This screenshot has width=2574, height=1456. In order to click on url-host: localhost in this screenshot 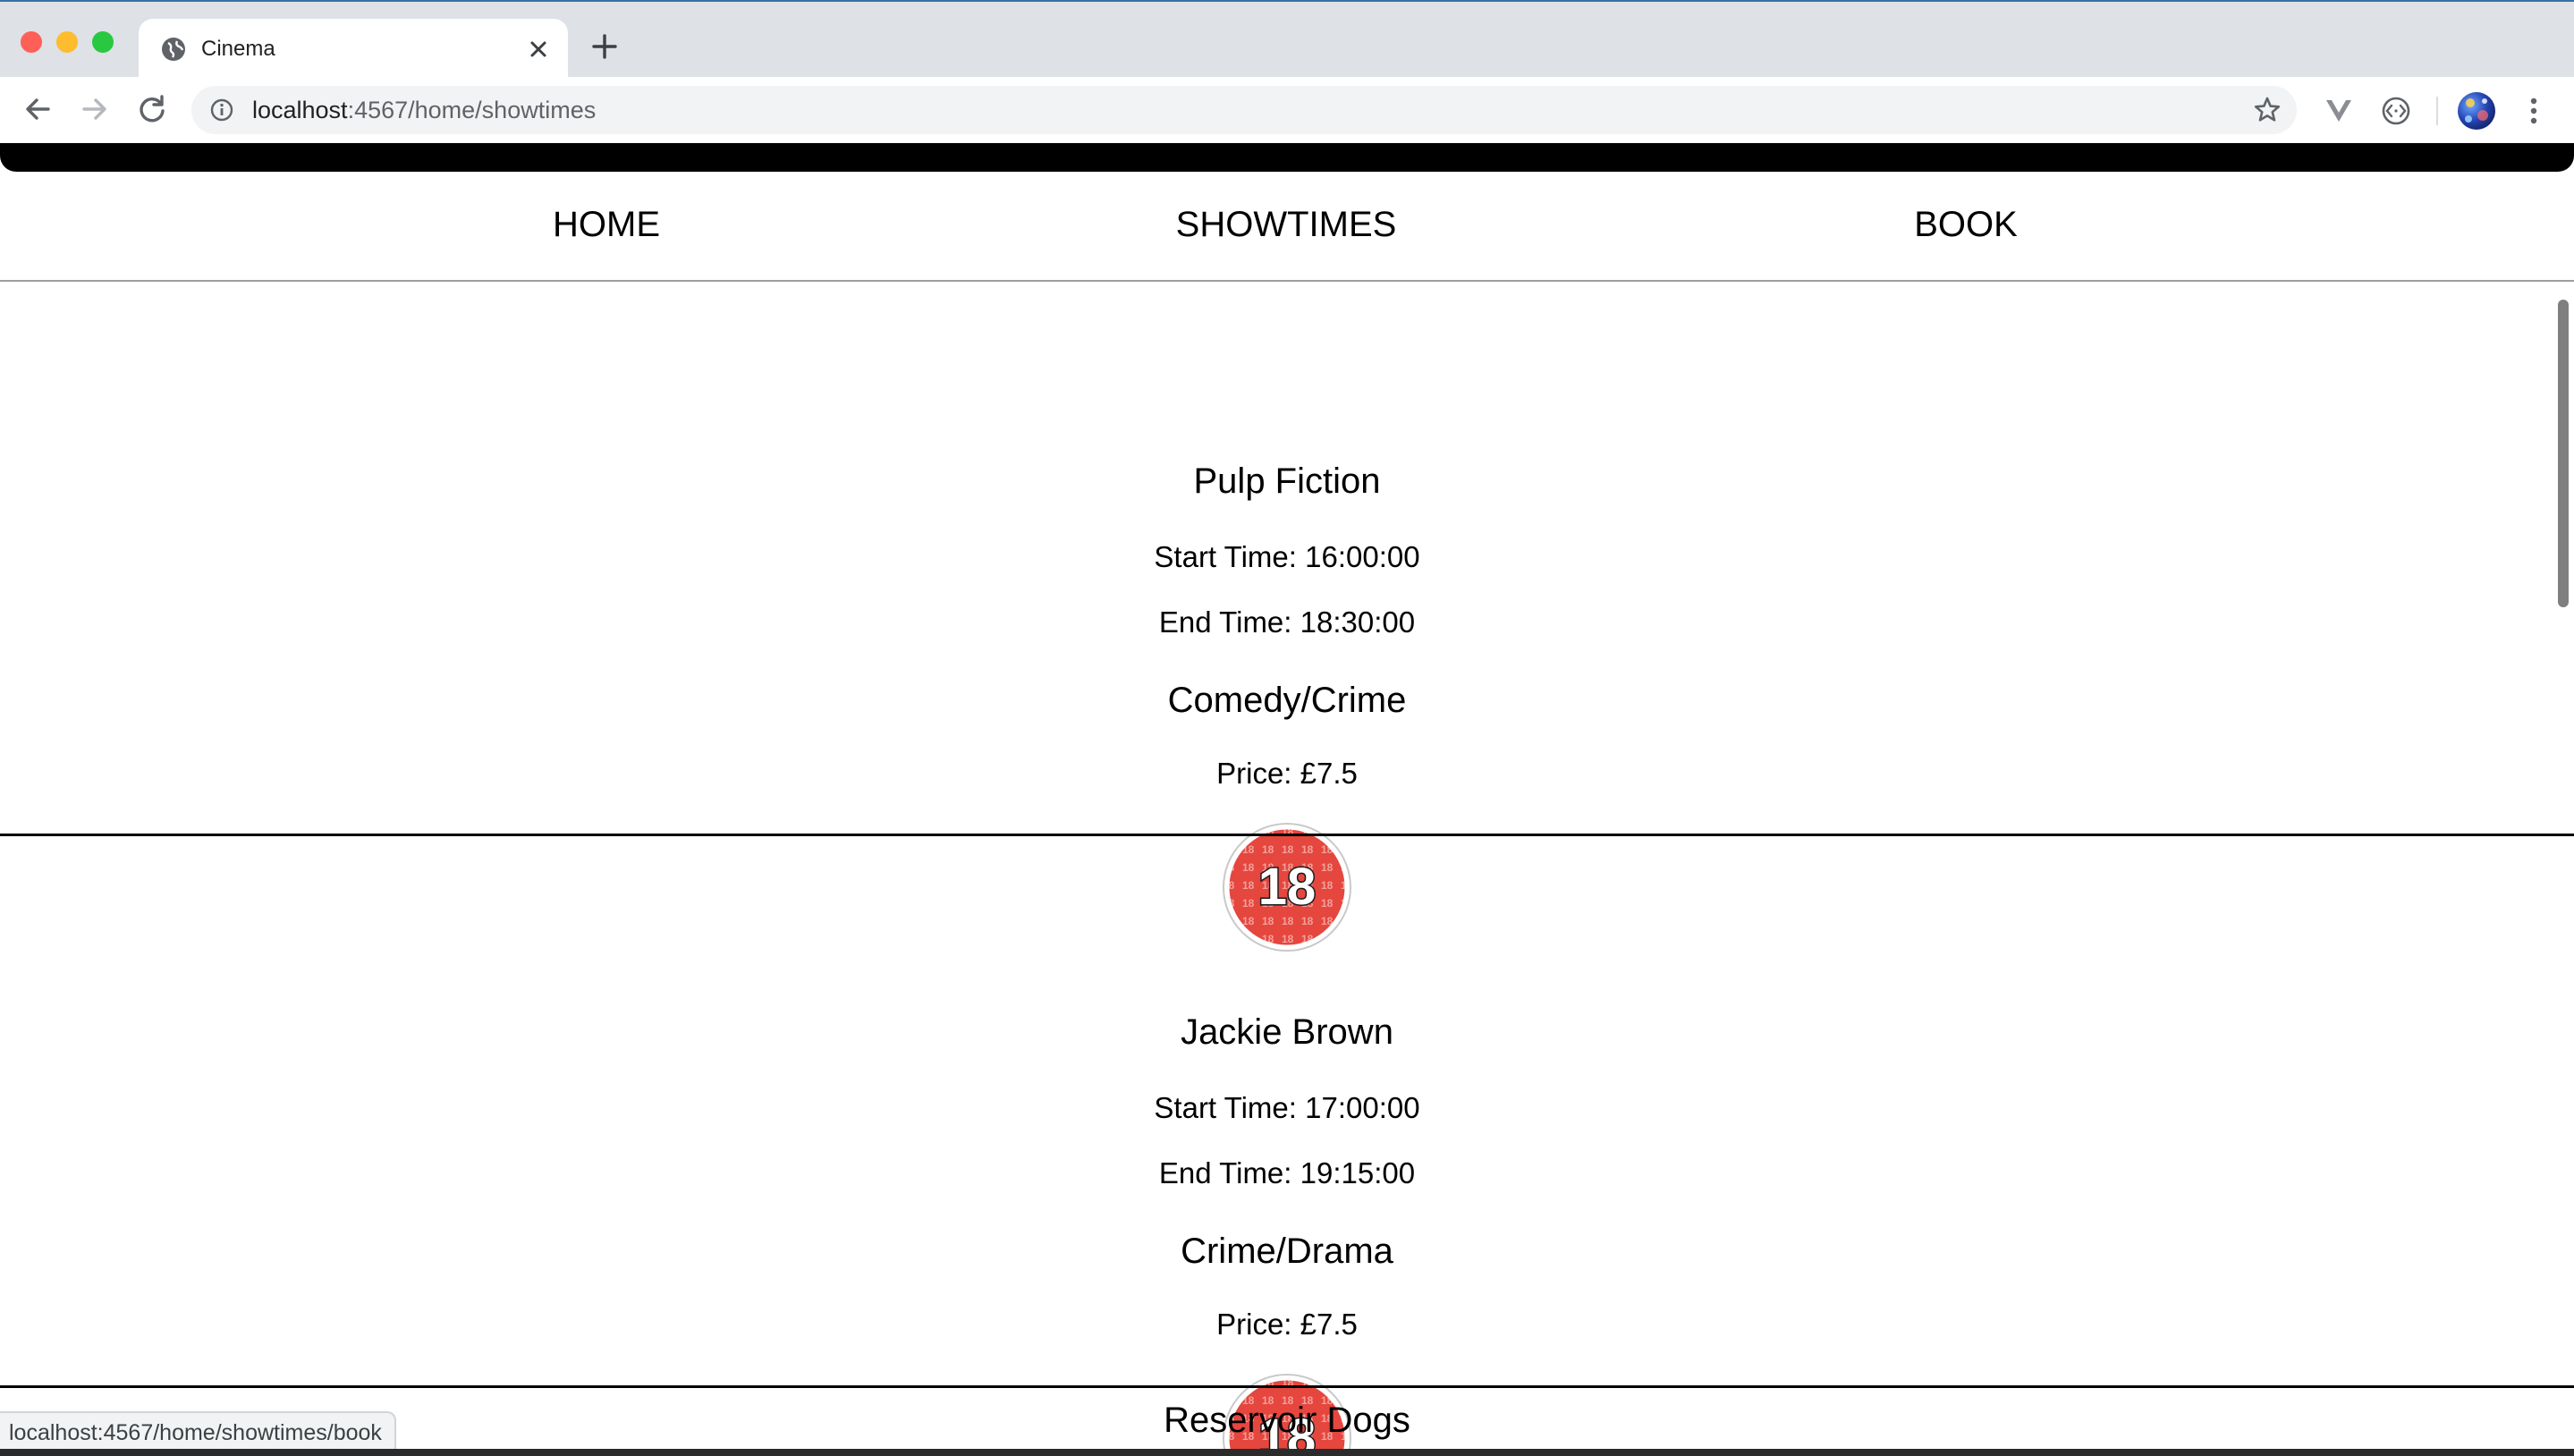, I will do `click(300, 110)`.